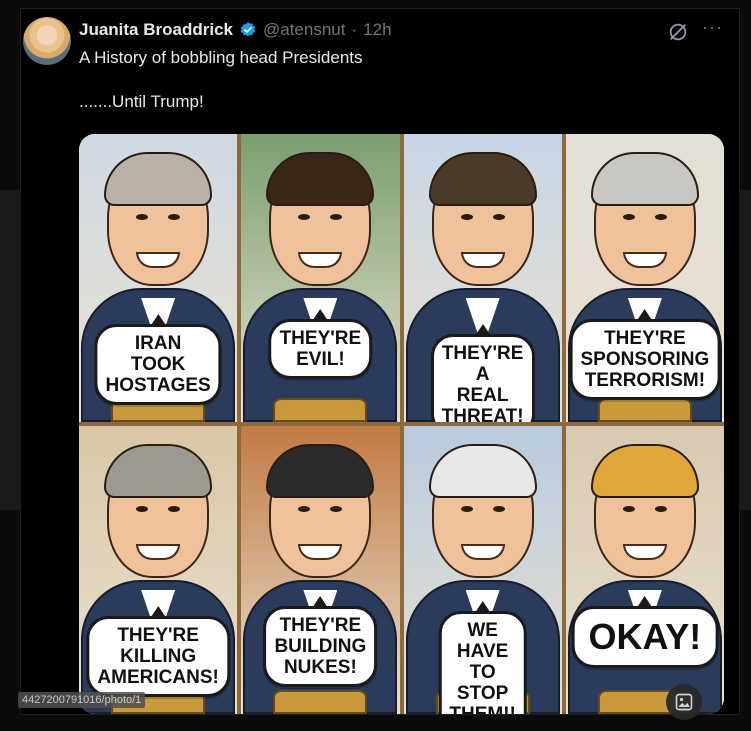  I want to click on comic-panel: OKAY!, so click(644, 570).